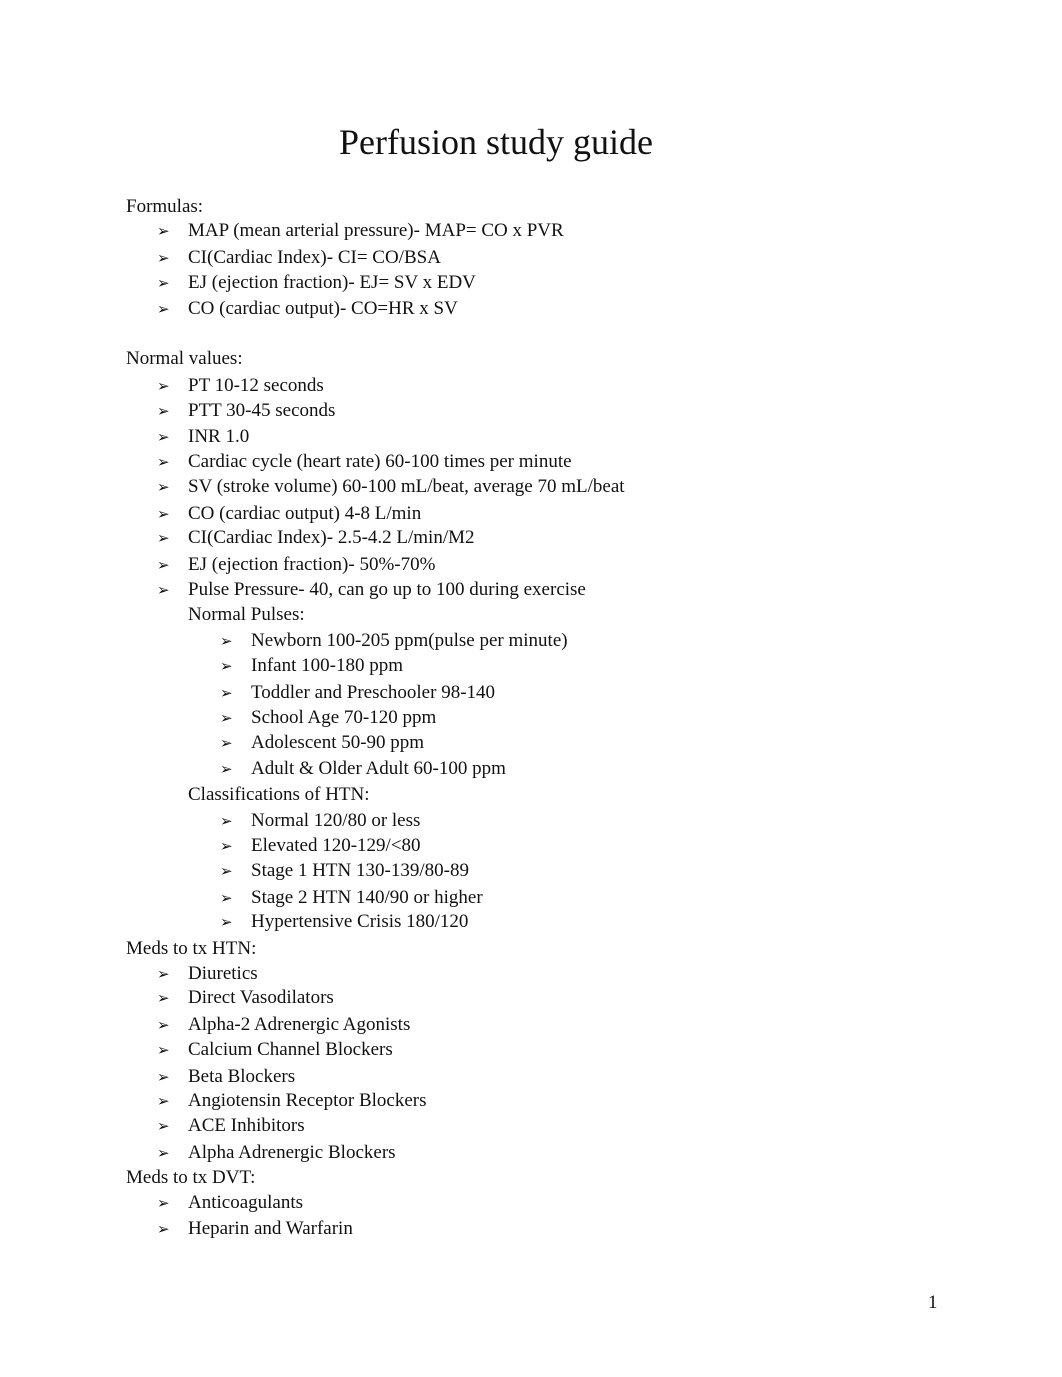 The width and height of the screenshot is (1062, 1377). I want to click on list-item: Heparin and Warfarin, so click(270, 1228).